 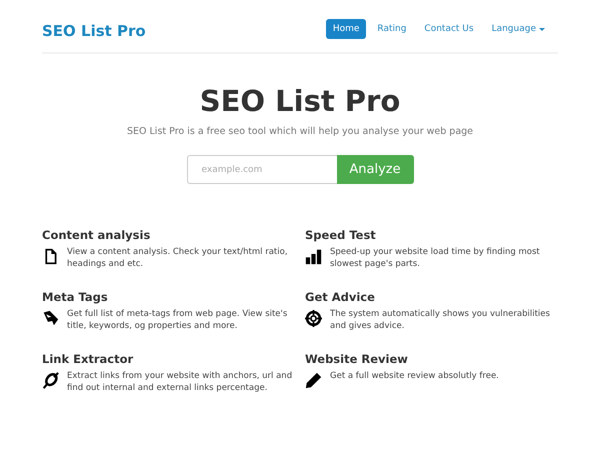 What do you see at coordinates (88, 359) in the screenshot?
I see `feature-title: Link Extractor` at bounding box center [88, 359].